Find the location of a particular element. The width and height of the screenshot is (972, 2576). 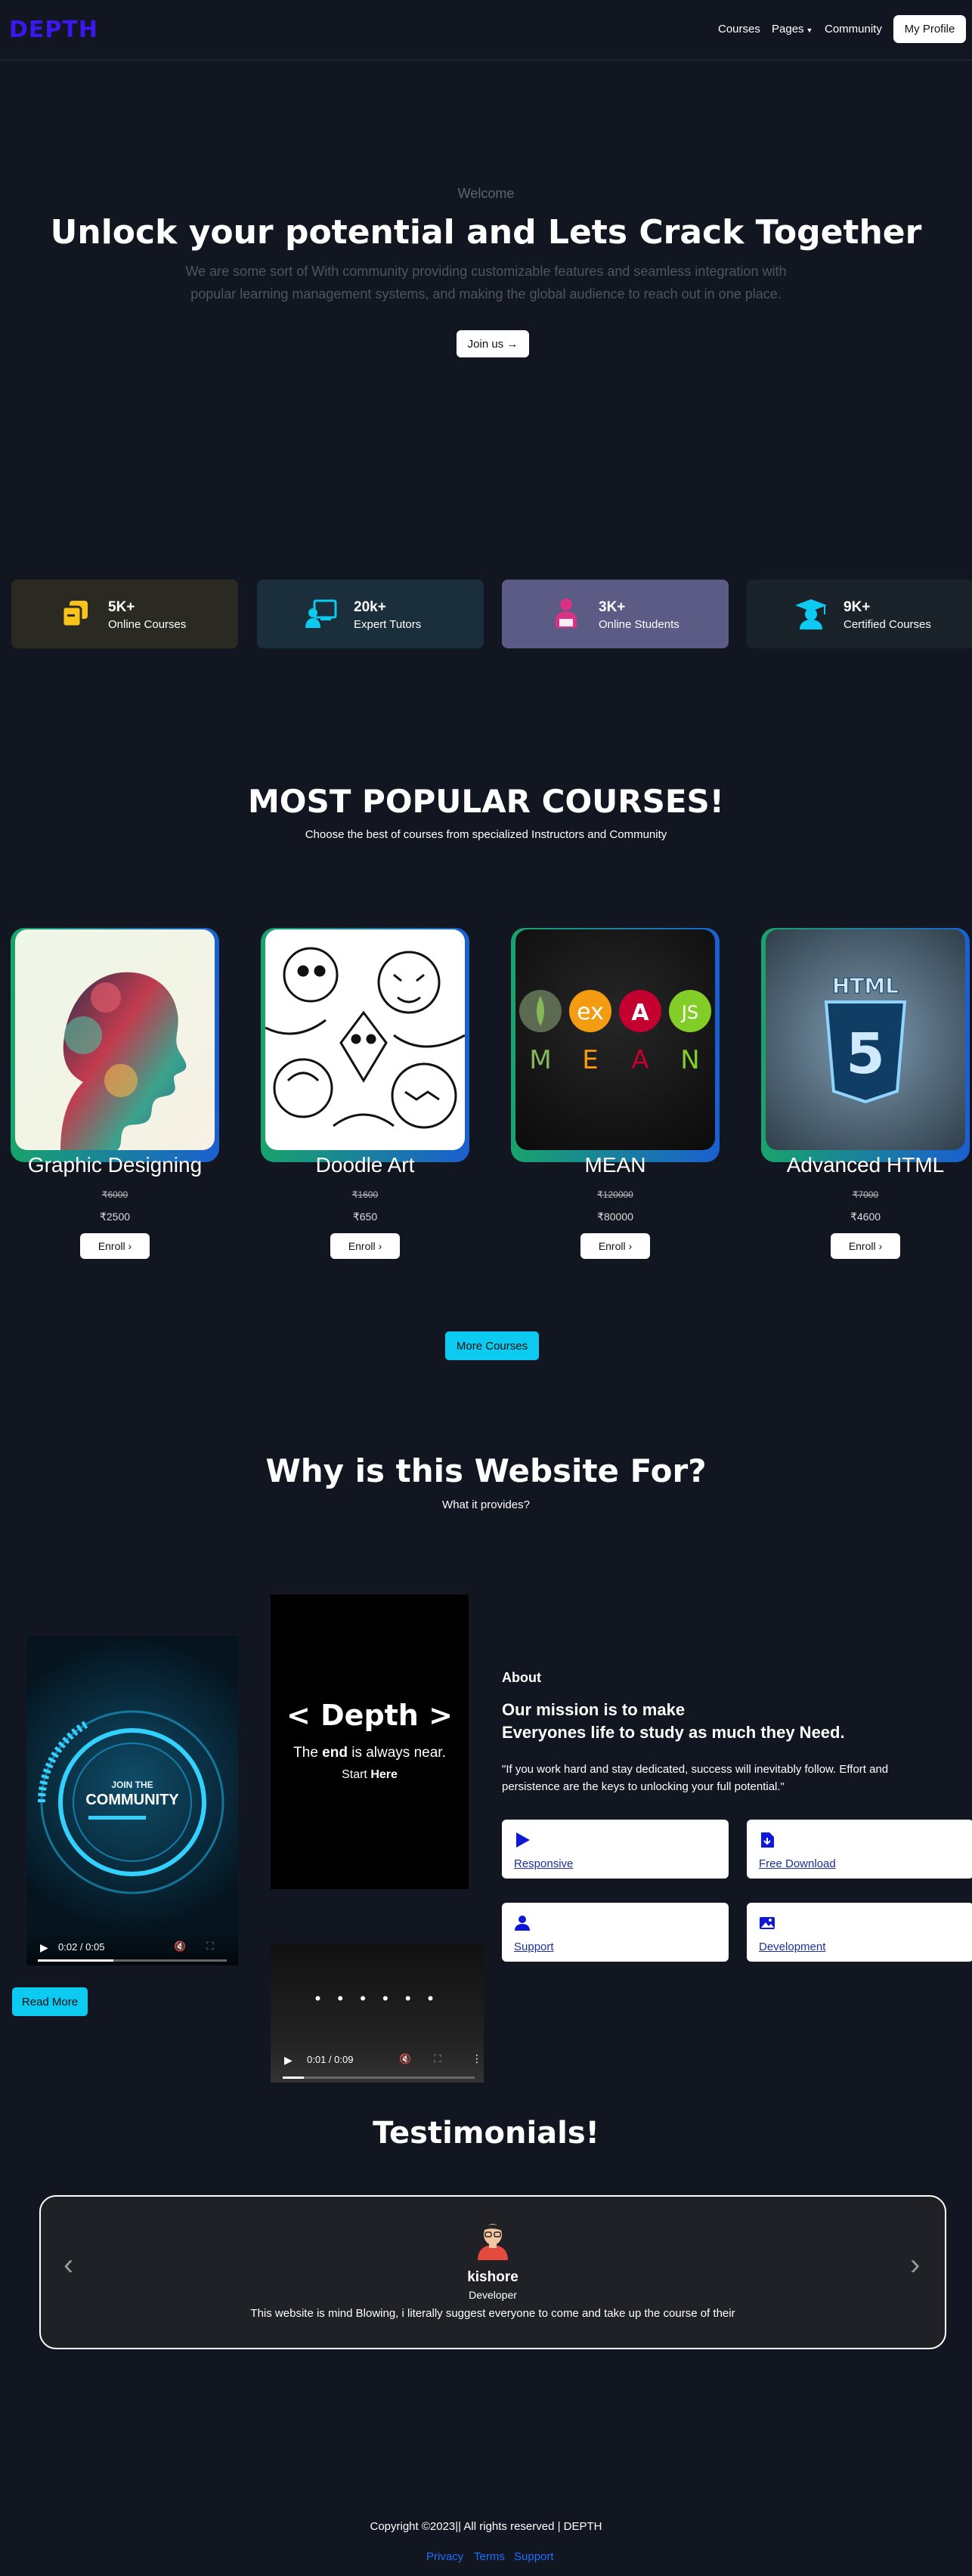

about-label: About is located at coordinates (521, 1677).